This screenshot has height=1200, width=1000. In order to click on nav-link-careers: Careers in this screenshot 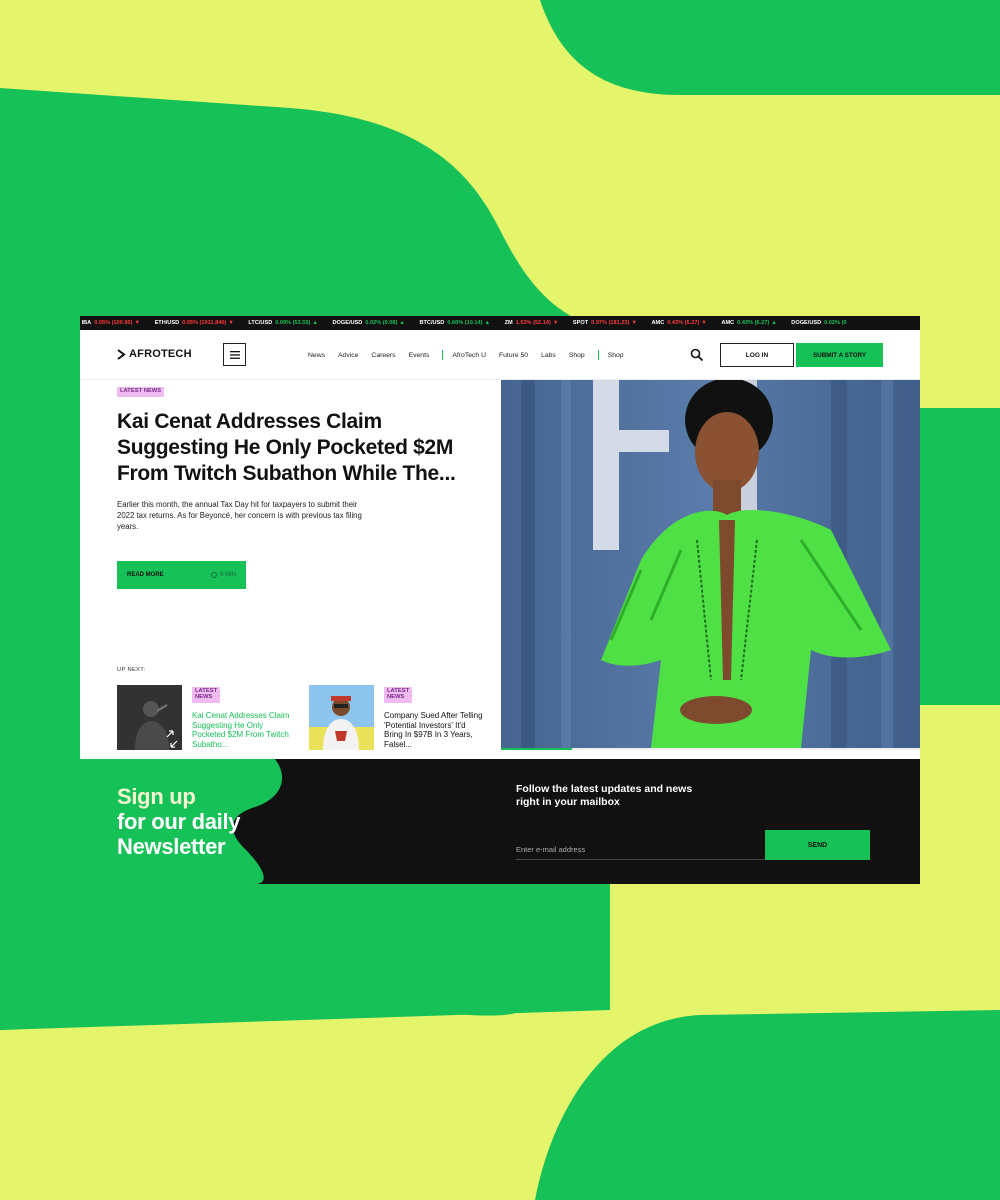, I will do `click(383, 355)`.